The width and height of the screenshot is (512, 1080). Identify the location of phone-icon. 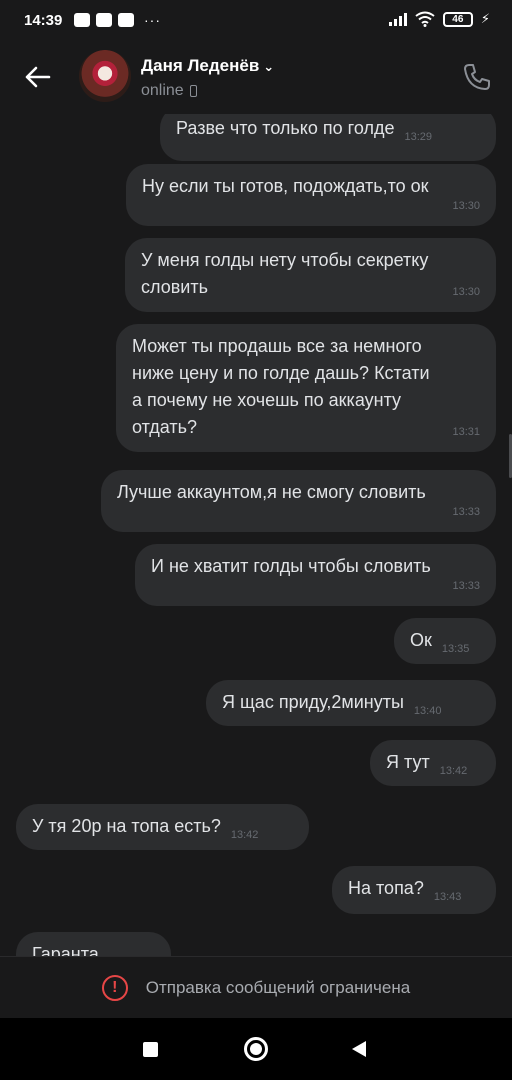
(477, 77).